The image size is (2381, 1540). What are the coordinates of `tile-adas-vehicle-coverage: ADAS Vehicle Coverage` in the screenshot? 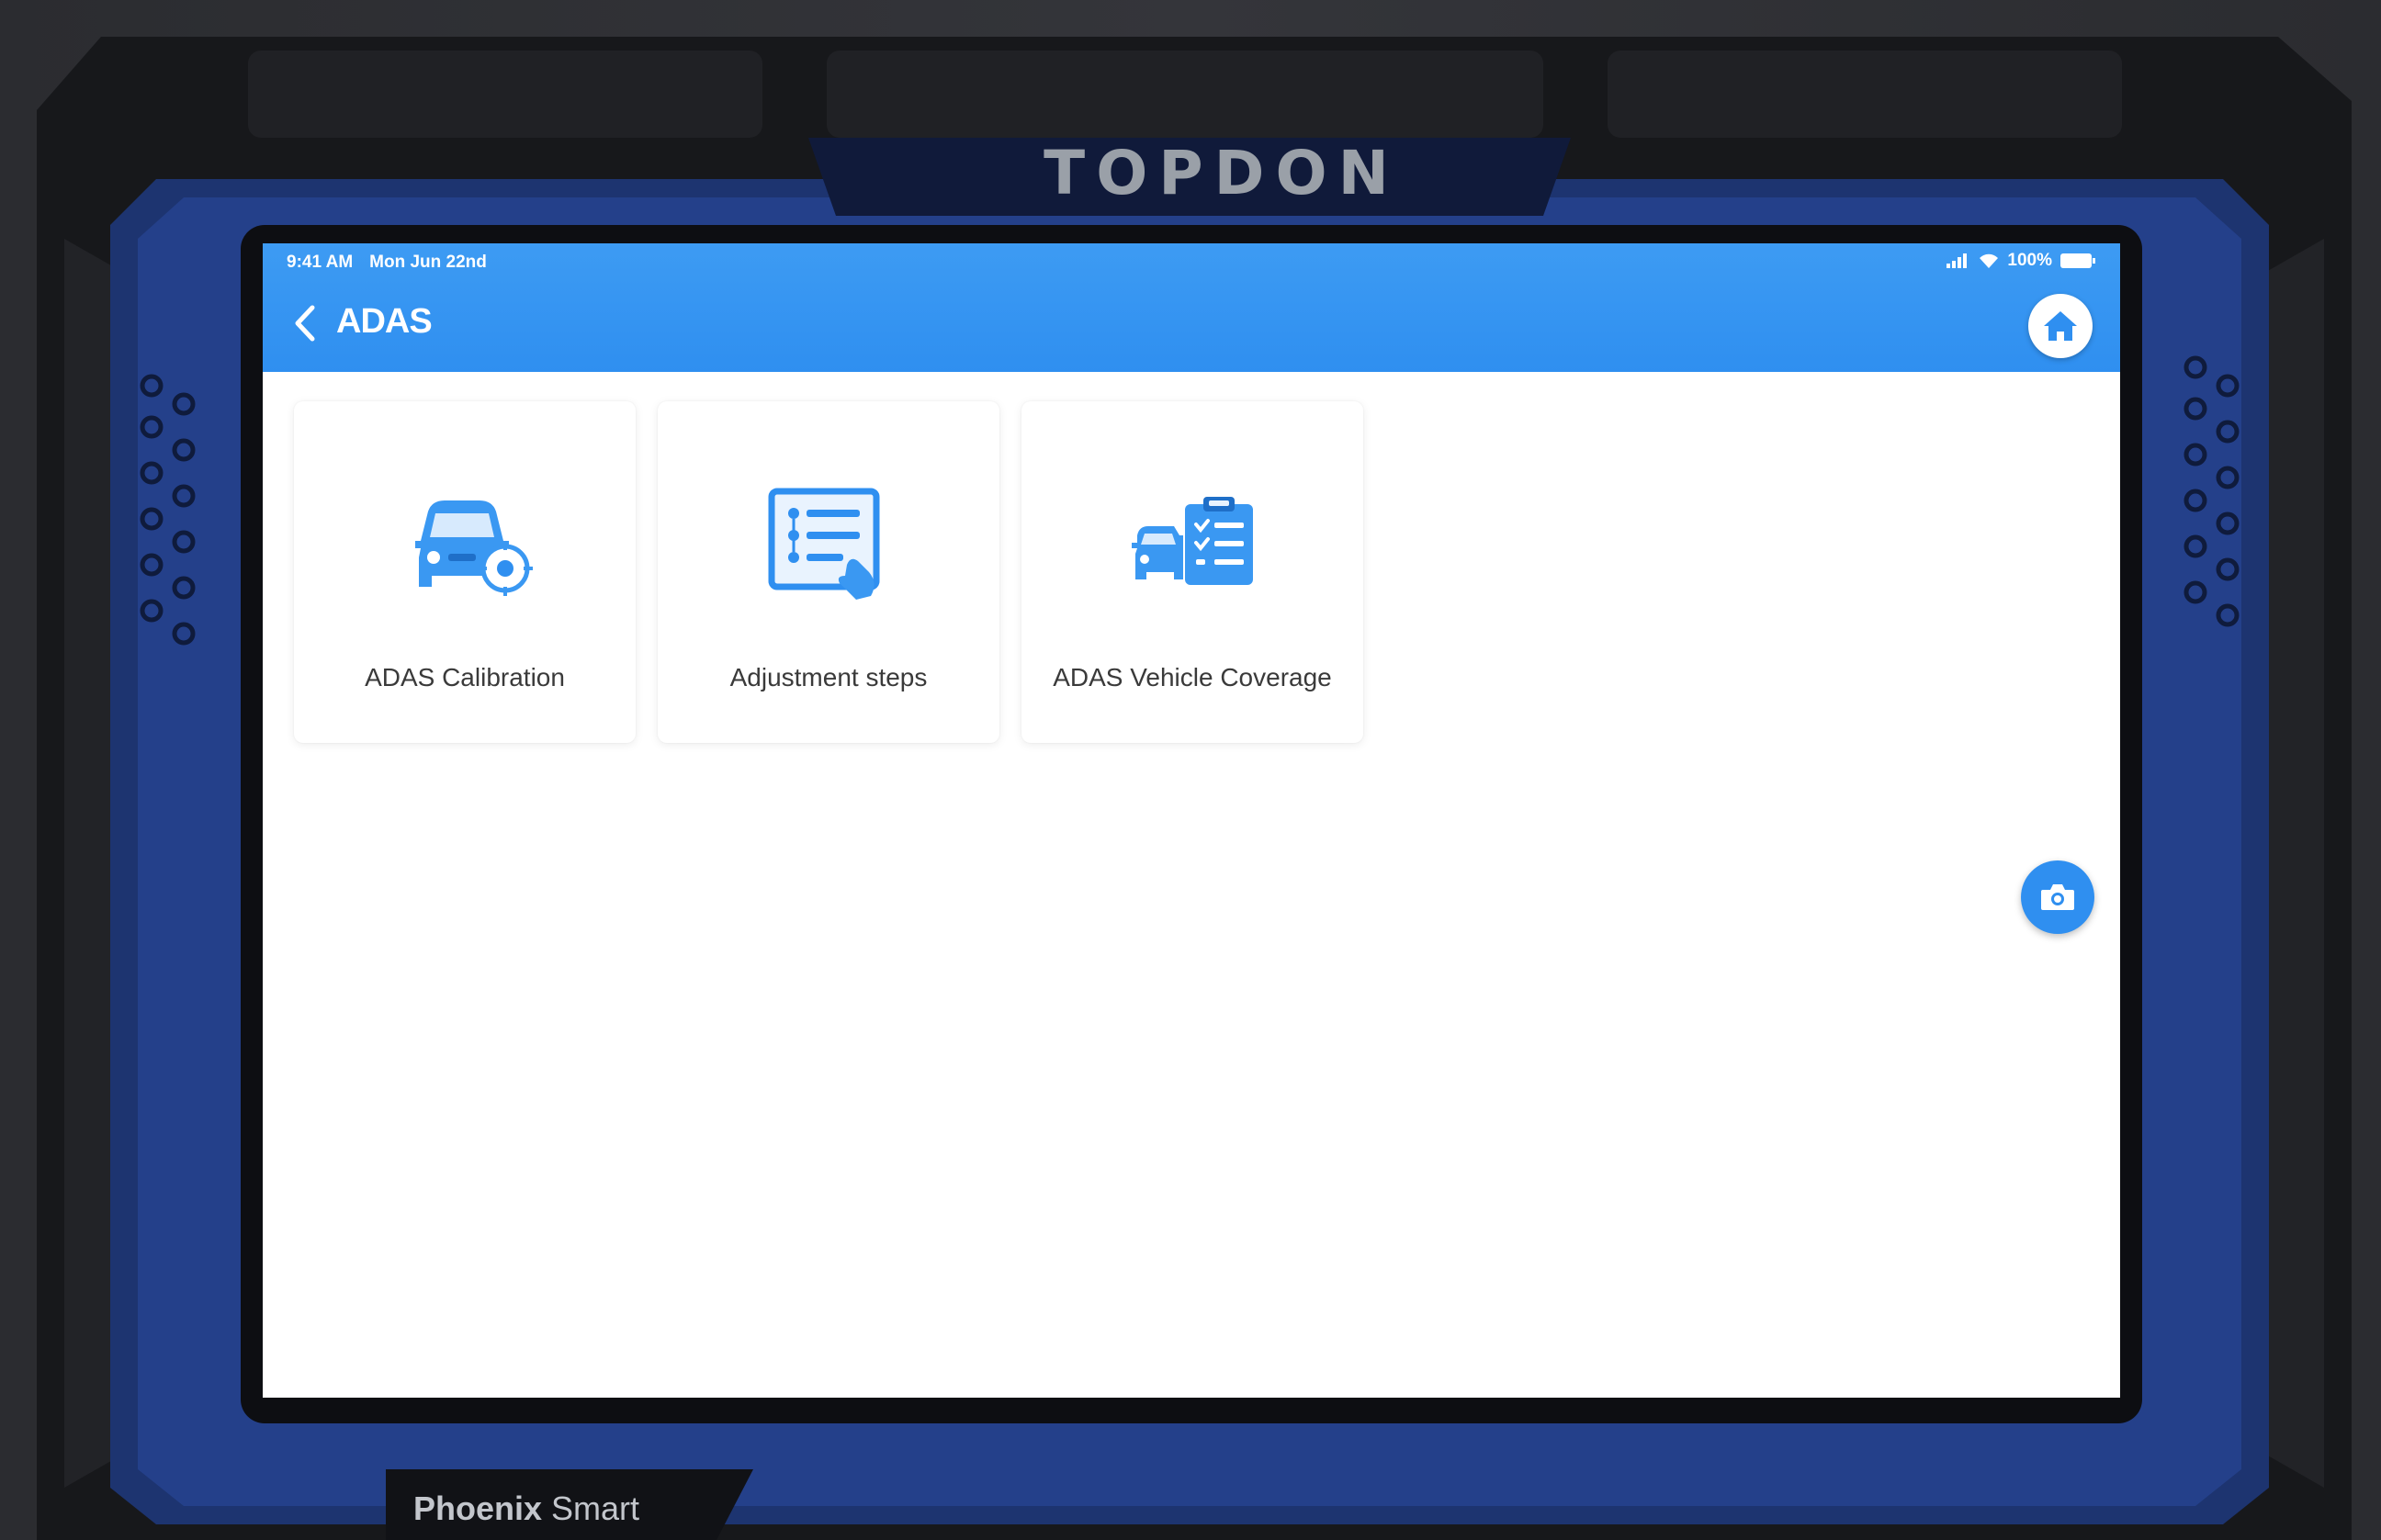 It's located at (1192, 572).